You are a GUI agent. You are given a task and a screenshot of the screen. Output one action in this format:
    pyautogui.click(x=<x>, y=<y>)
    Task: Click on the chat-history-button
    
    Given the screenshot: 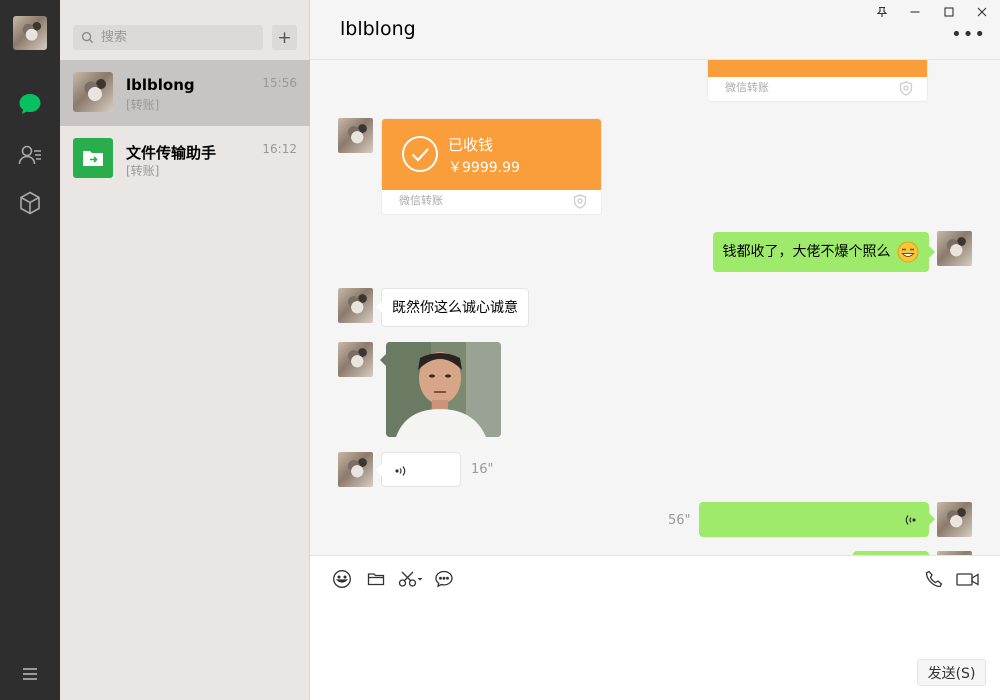 What is the action you would take?
    pyautogui.click(x=444, y=579)
    